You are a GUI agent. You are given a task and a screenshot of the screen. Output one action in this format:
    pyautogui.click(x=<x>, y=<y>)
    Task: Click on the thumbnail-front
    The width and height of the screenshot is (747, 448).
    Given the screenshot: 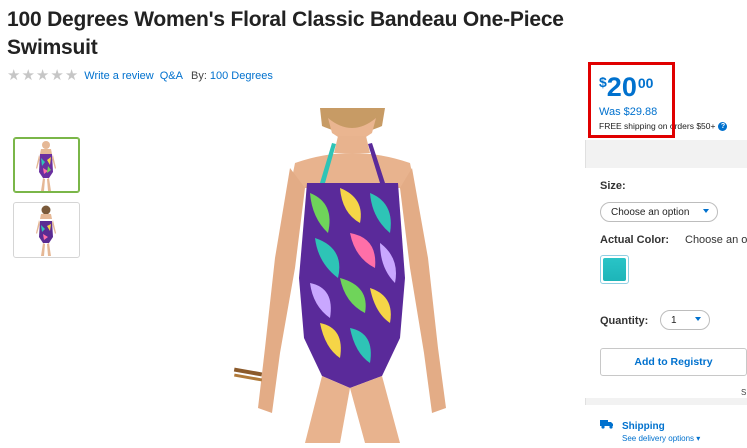 What is the action you would take?
    pyautogui.click(x=46, y=165)
    